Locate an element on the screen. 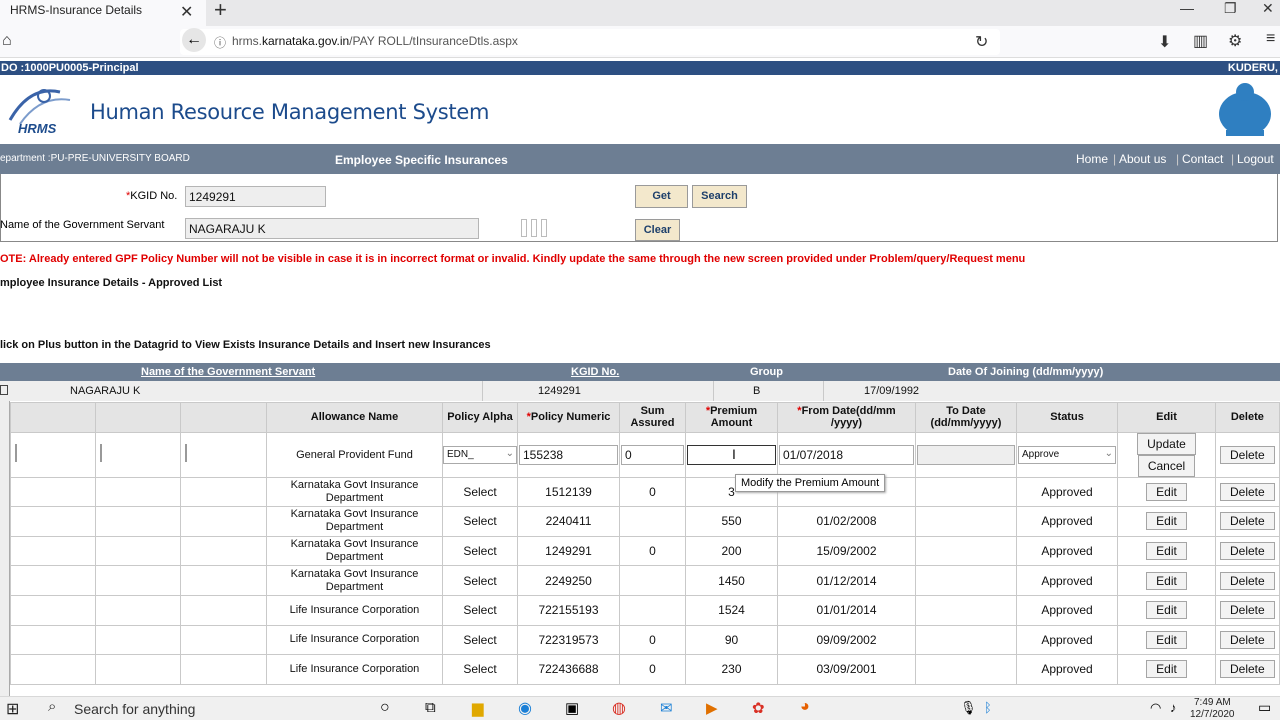 This screenshot has width=1280, height=720. search-button: Search is located at coordinates (719, 196).